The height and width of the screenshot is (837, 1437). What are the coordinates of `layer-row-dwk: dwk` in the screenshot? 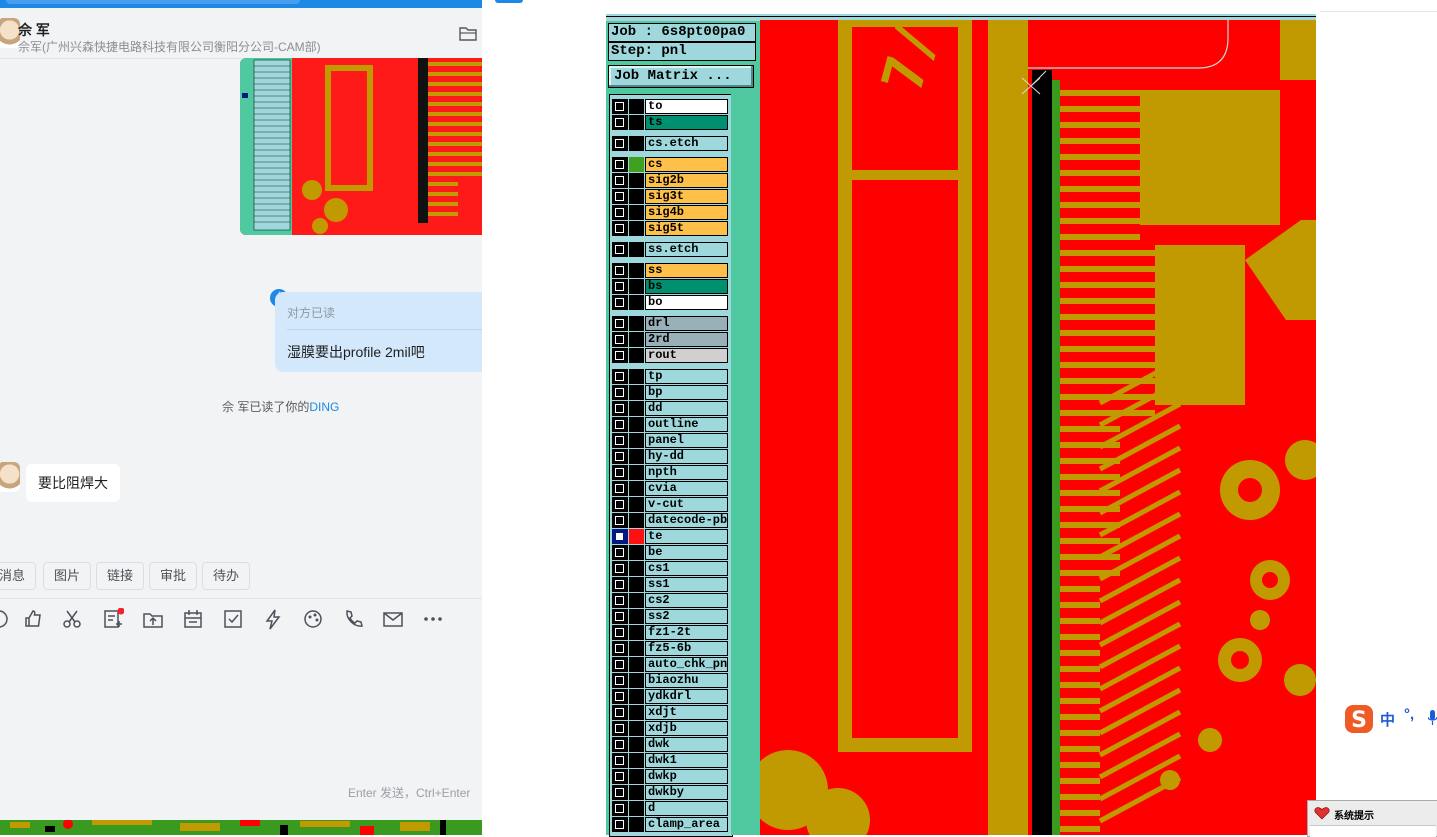 It's located at (670, 744).